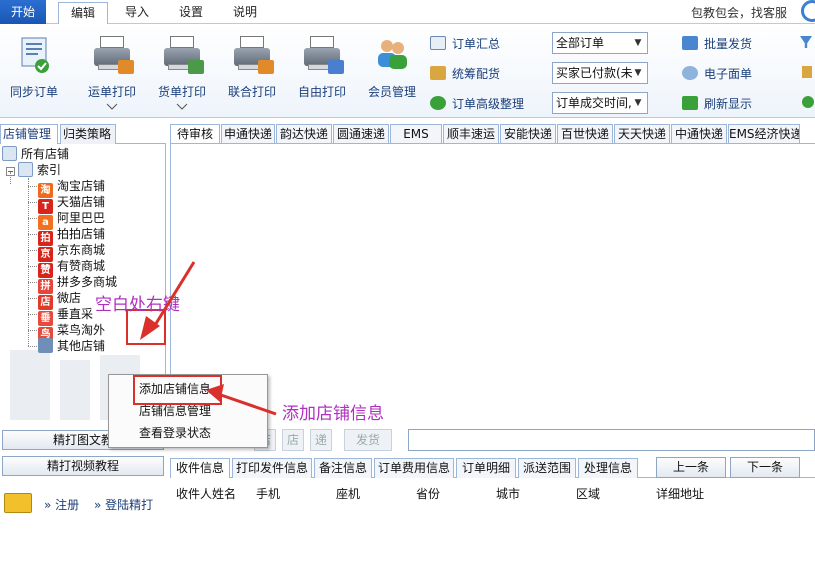  What do you see at coordinates (699, 133) in the screenshot?
I see `tab-courier: 中通快递` at bounding box center [699, 133].